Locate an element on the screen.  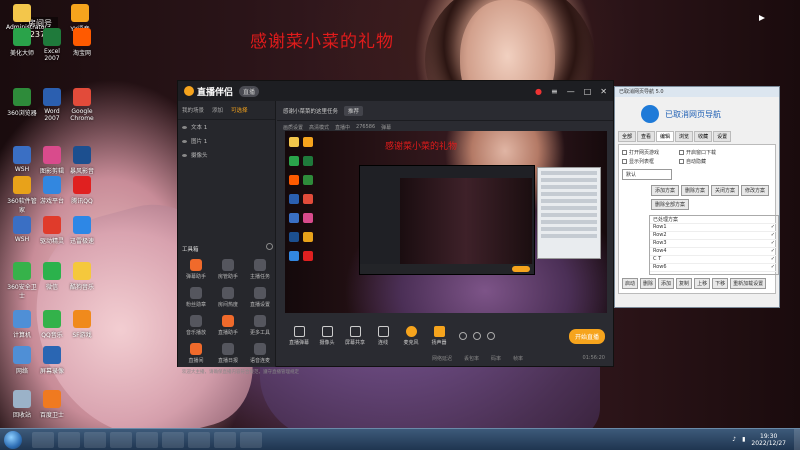
helper-tab: 全部 is located at coordinates (627, 136).